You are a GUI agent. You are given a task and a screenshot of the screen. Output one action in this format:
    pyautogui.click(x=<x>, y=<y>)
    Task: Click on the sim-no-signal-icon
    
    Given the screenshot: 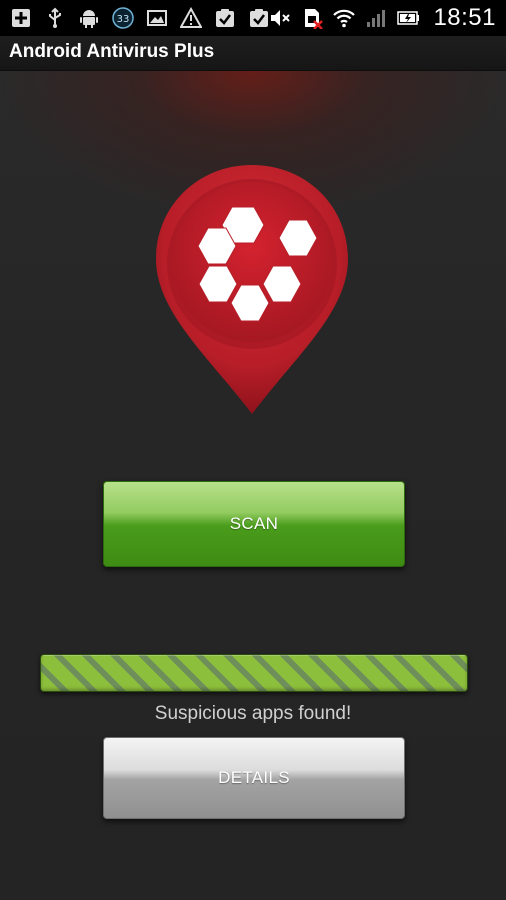 What is the action you would take?
    pyautogui.click(x=312, y=18)
    